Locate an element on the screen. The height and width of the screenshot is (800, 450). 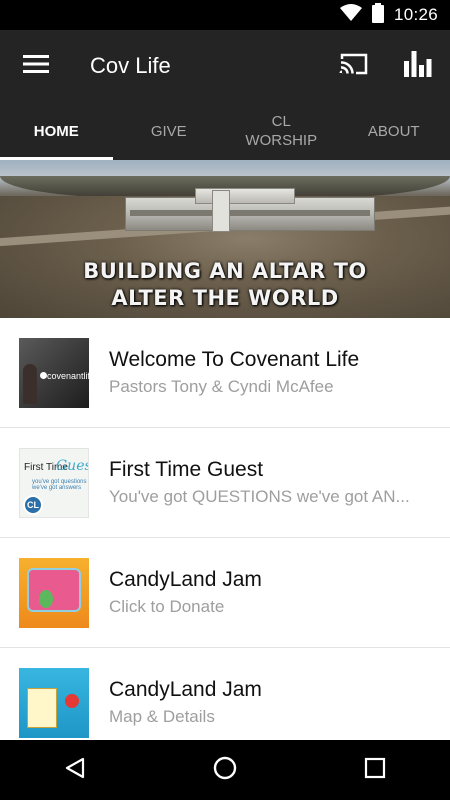
map-pin-icon is located at coordinates (72, 700).